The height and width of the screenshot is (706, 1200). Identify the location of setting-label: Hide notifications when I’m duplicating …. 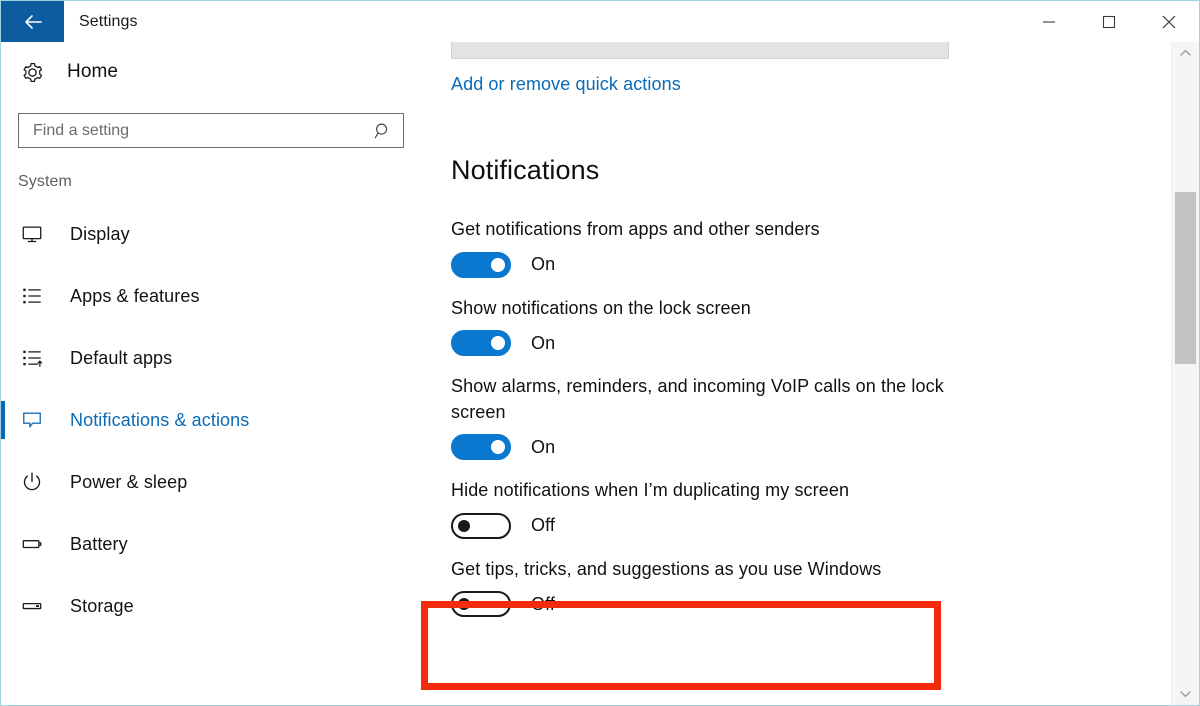
(650, 490).